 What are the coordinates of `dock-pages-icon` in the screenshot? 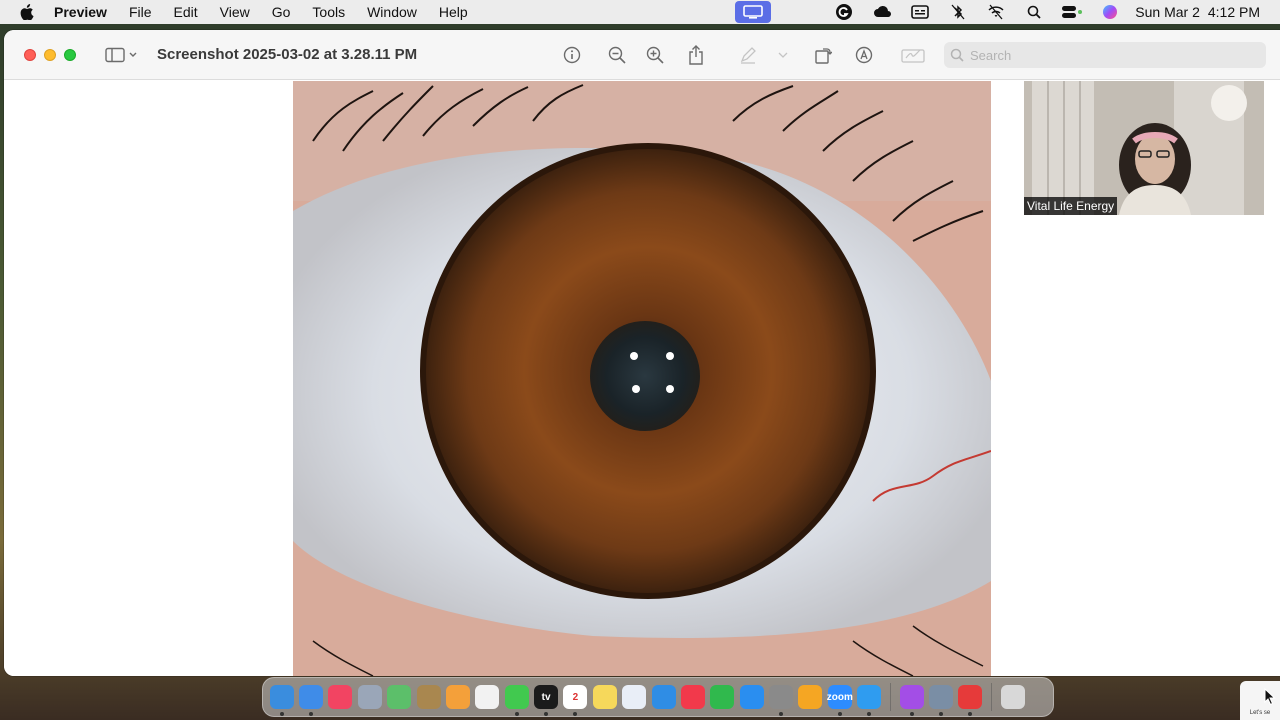 It's located at (810, 697).